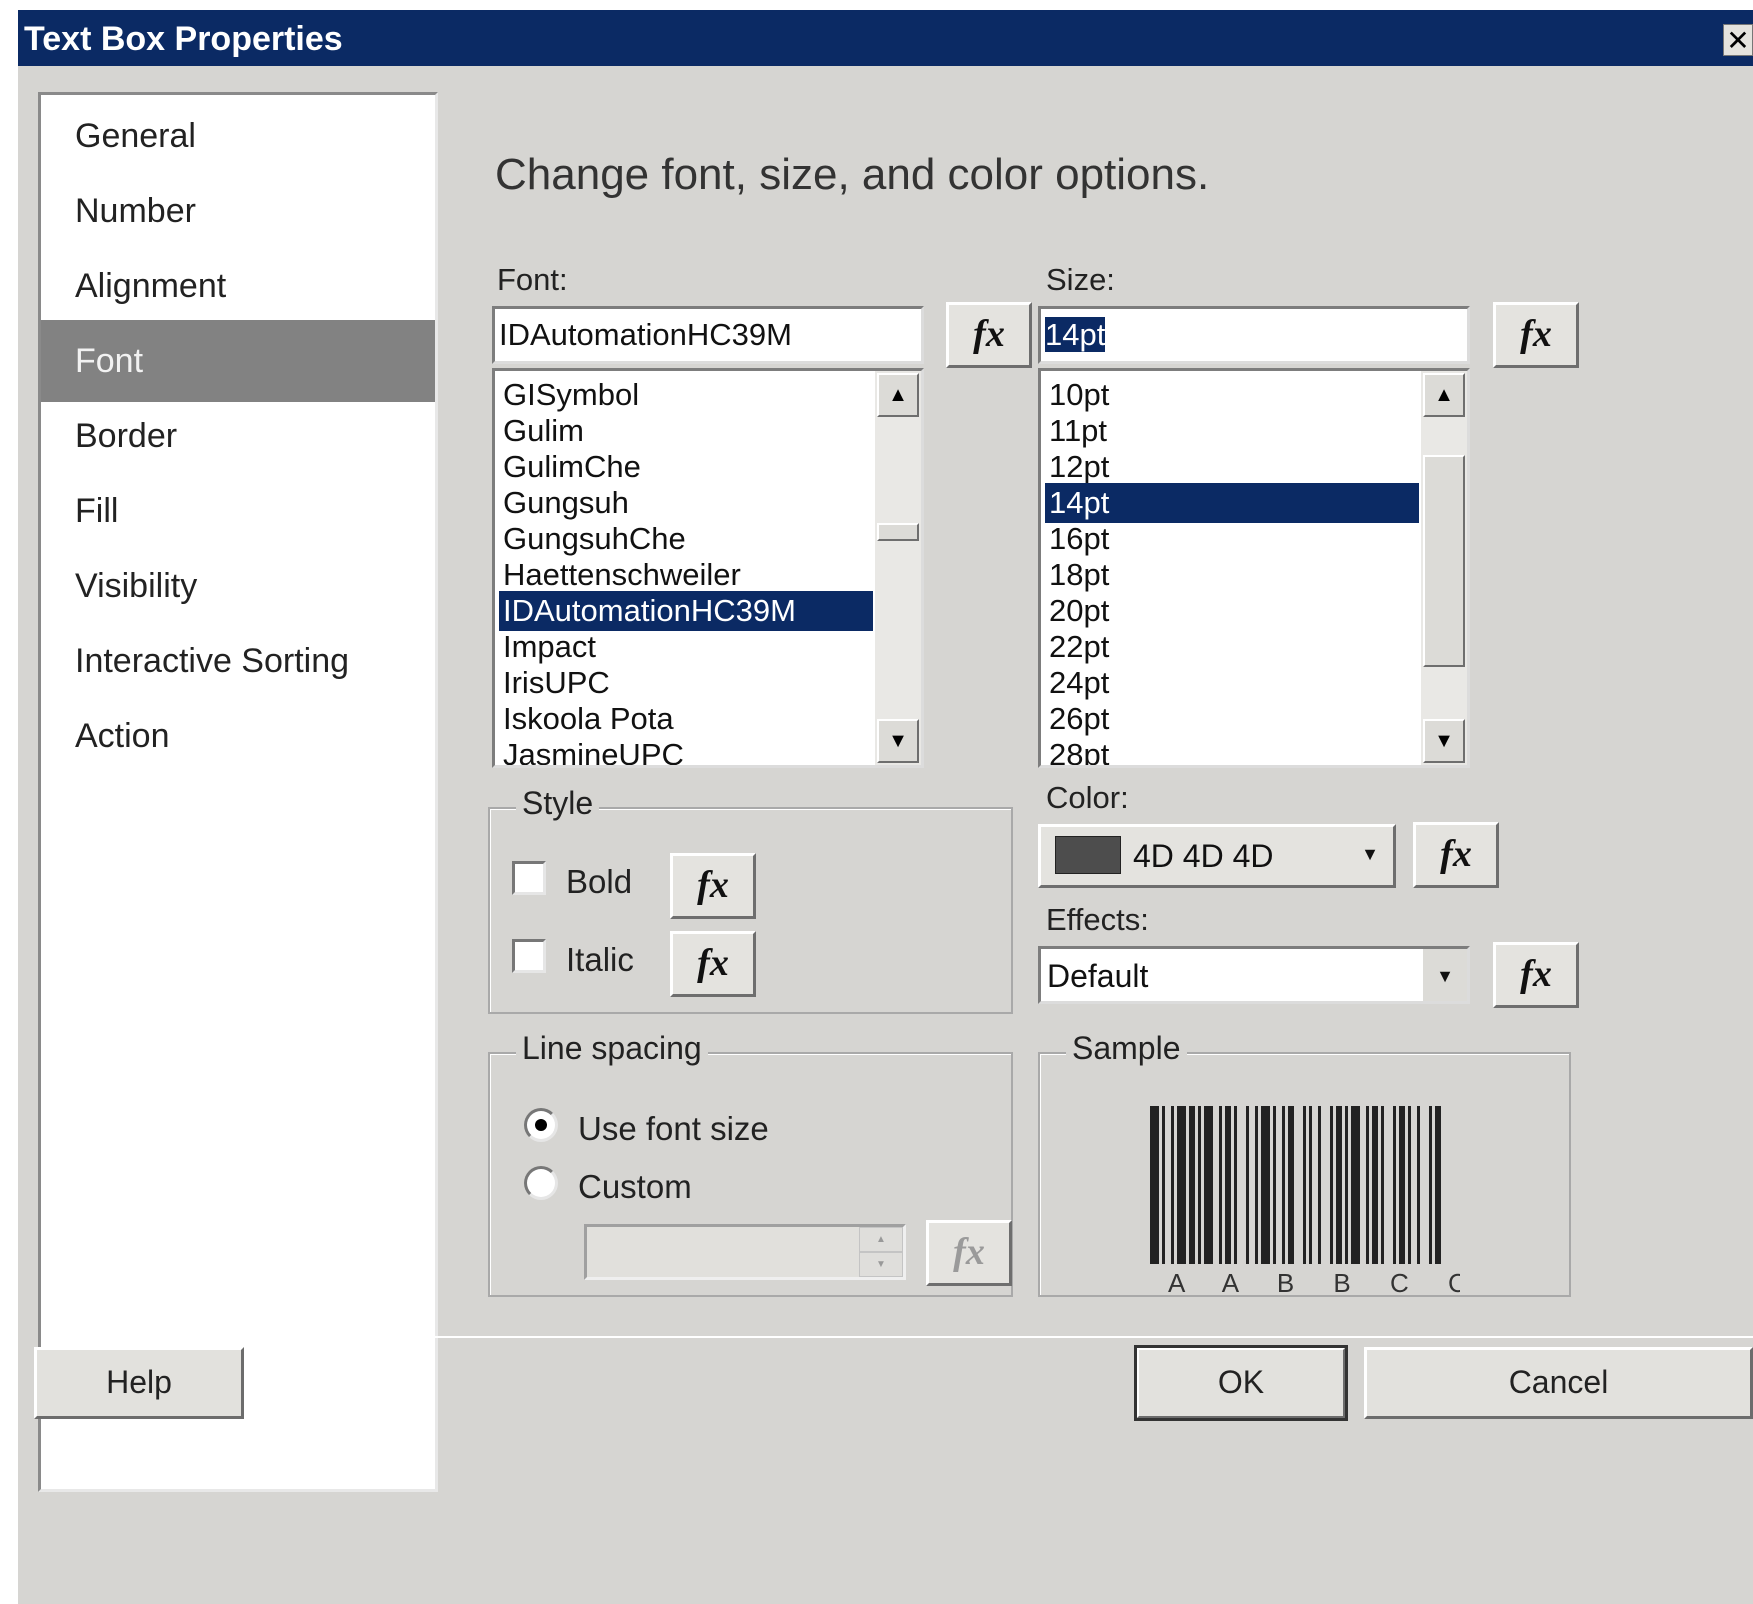 The image size is (1753, 1604). I want to click on list-item: 12pt, so click(1232, 467).